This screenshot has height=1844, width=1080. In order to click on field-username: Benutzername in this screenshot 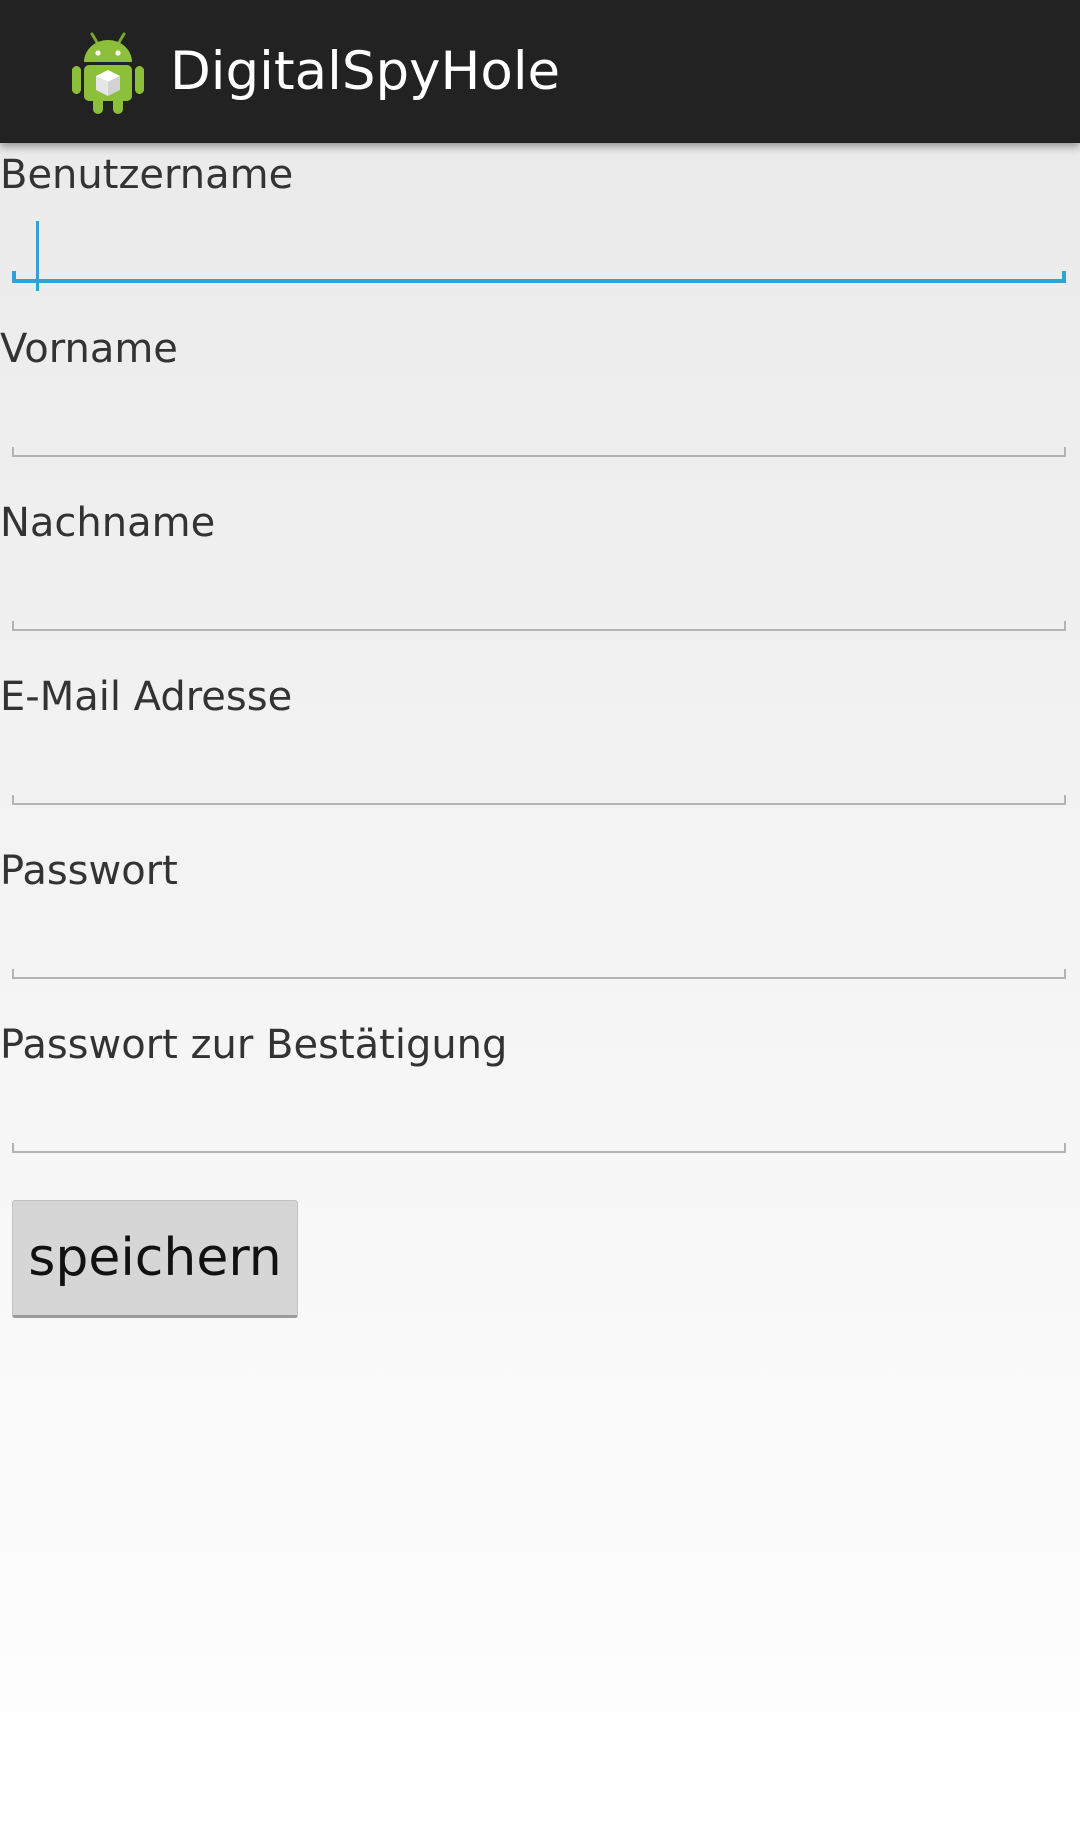, I will do `click(540, 230)`.